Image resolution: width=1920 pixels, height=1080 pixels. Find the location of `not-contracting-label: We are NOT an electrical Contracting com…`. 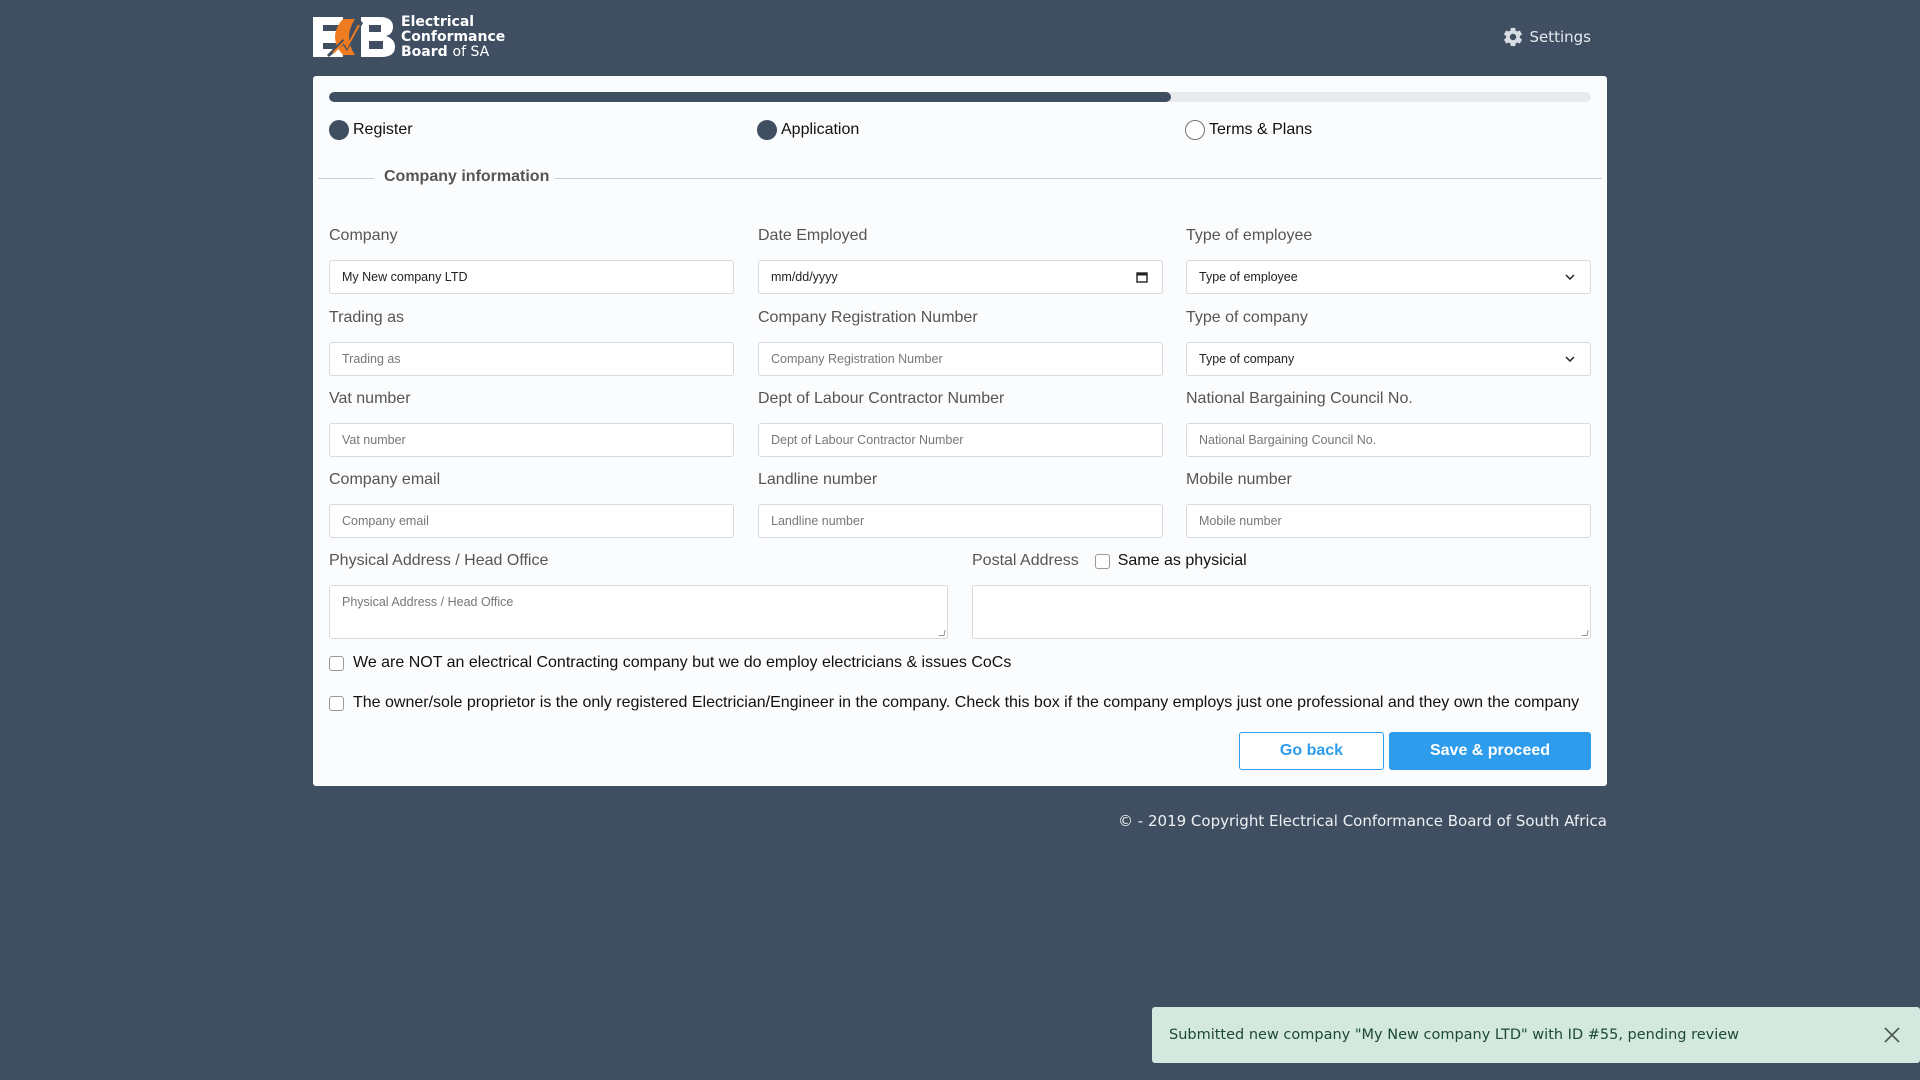

not-contracting-label: We are NOT an electrical Contracting com… is located at coordinates (682, 662).